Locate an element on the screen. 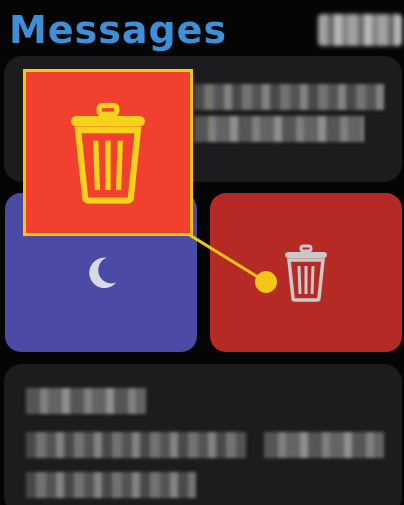 The height and width of the screenshot is (505, 404). zoom-callout is located at coordinates (108, 152).